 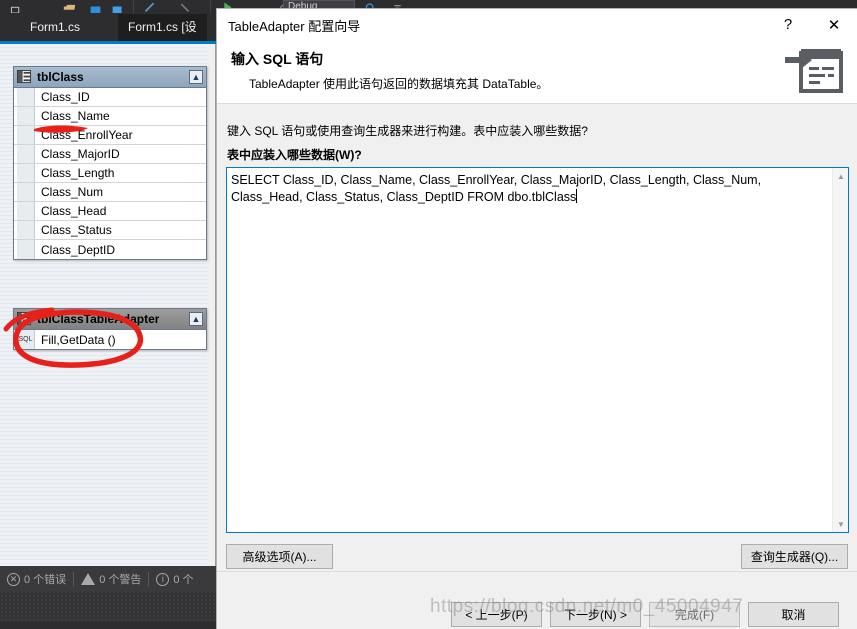 I want to click on new-file-icon, so click(x=15, y=6).